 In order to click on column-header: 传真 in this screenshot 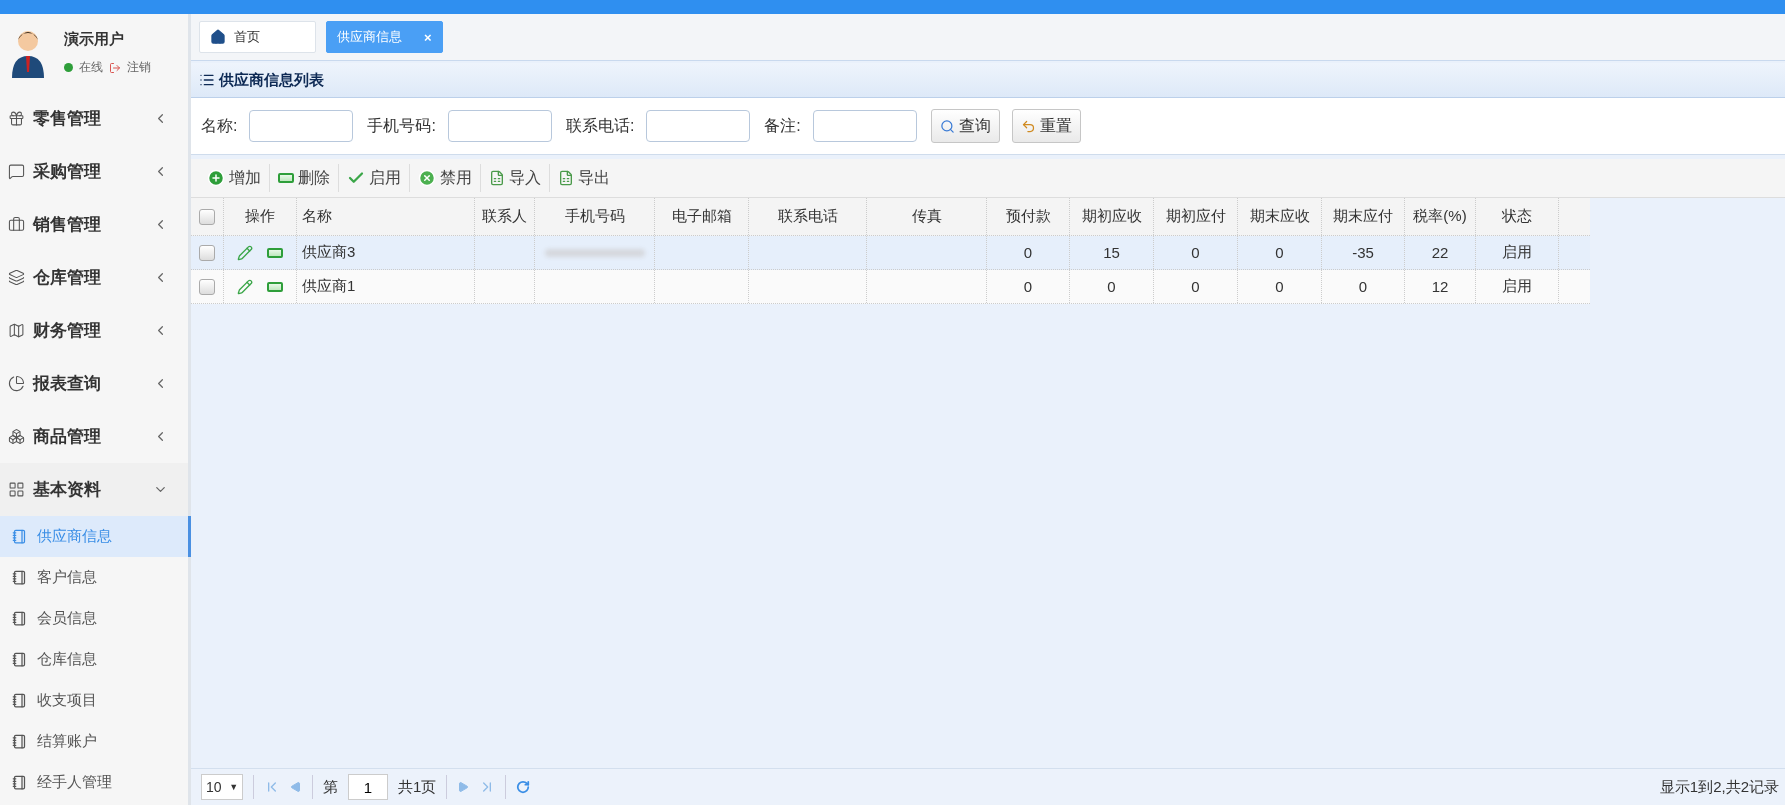, I will do `click(927, 216)`.